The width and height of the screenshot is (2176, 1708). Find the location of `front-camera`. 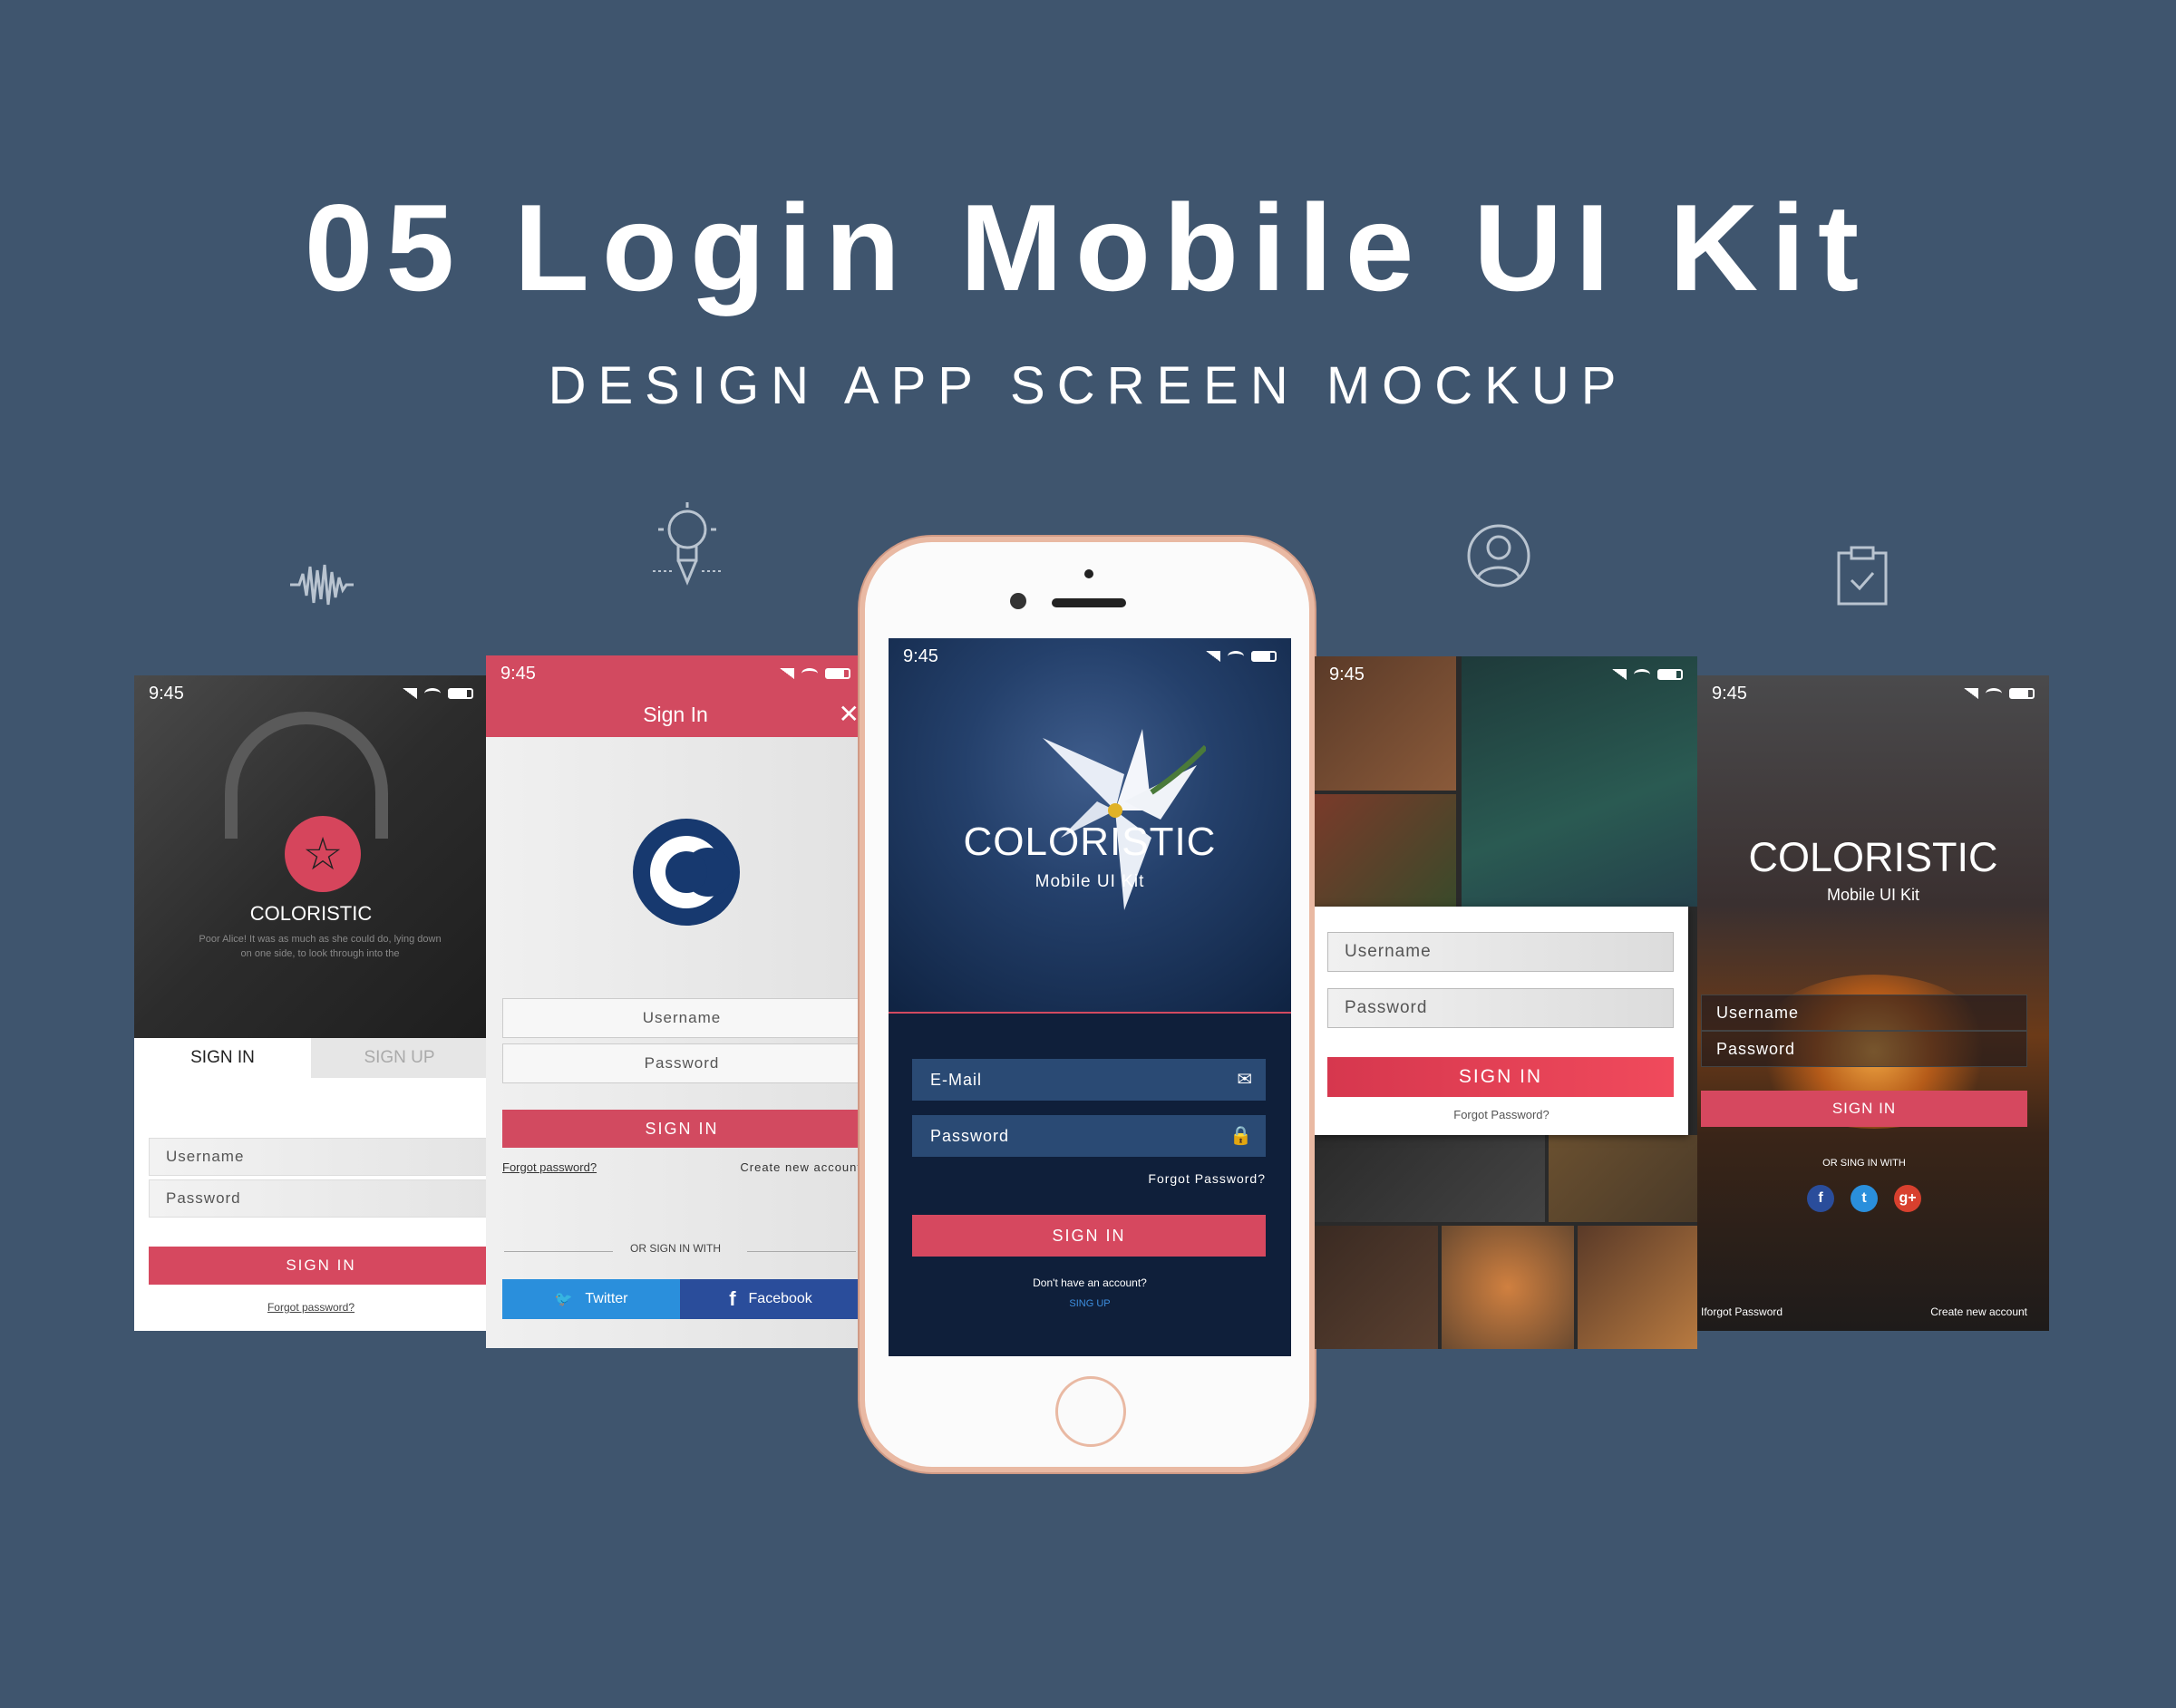

front-camera is located at coordinates (1018, 601).